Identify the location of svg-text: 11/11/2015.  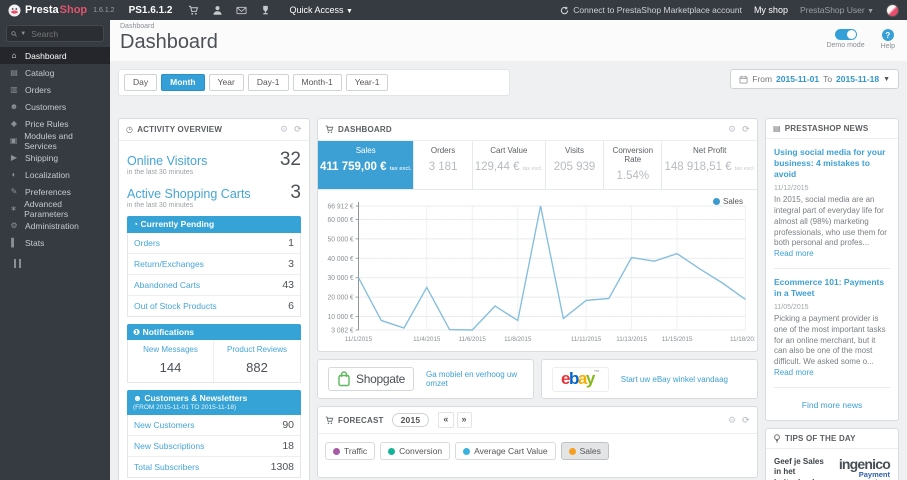
(586, 339).